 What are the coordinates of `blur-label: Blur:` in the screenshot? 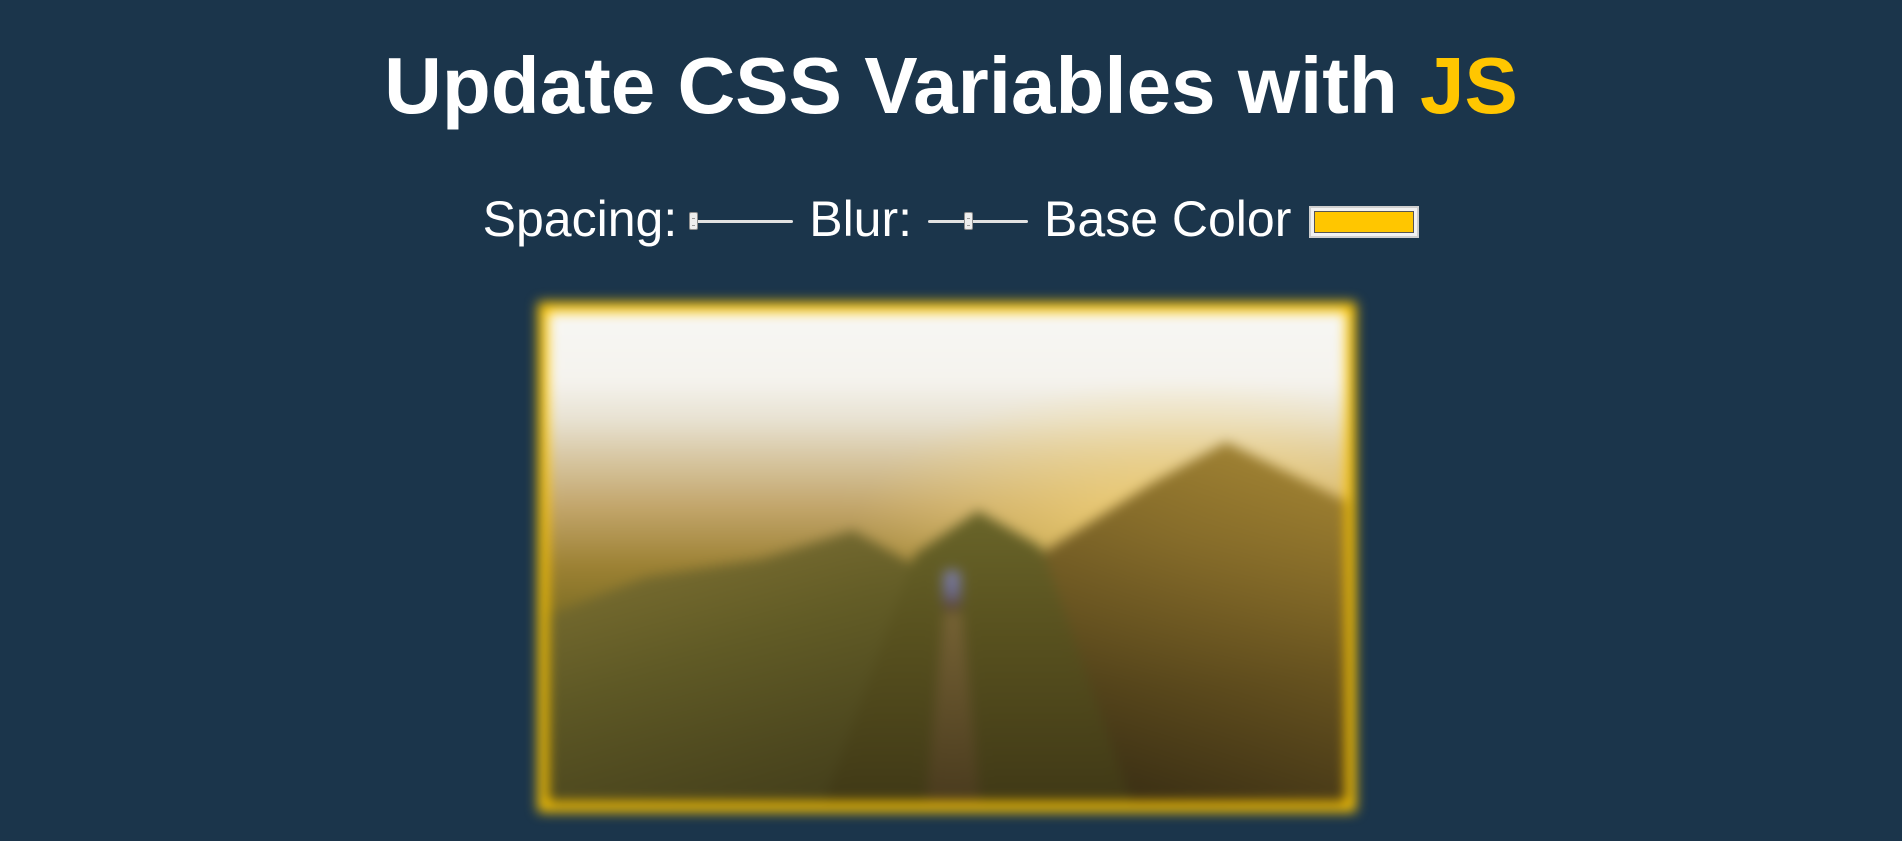 It's located at (861, 219).